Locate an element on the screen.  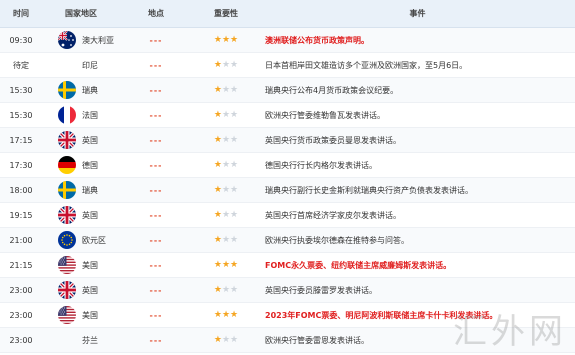
table-row: 17:15 英国 --- ★ ★ ★ 英国央行货币政策委员曼恩发表讲话。 is located at coordinates (287, 140).